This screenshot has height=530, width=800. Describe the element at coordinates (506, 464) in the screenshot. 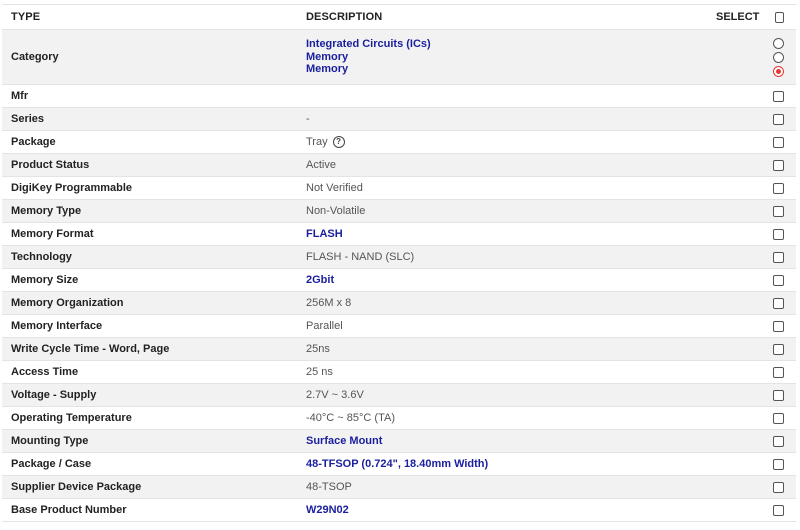

I see `attribute-description-cell: 48-TFSOP (0.724", 18.40mm Width)` at that location.